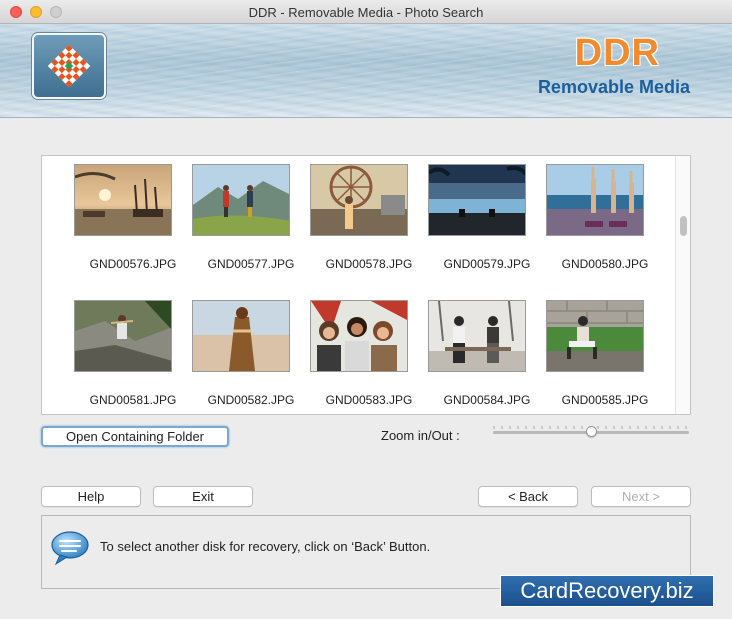 This screenshot has height=619, width=732. Describe the element at coordinates (607, 591) in the screenshot. I see `website-watermark: CardRecovery.biz` at that location.